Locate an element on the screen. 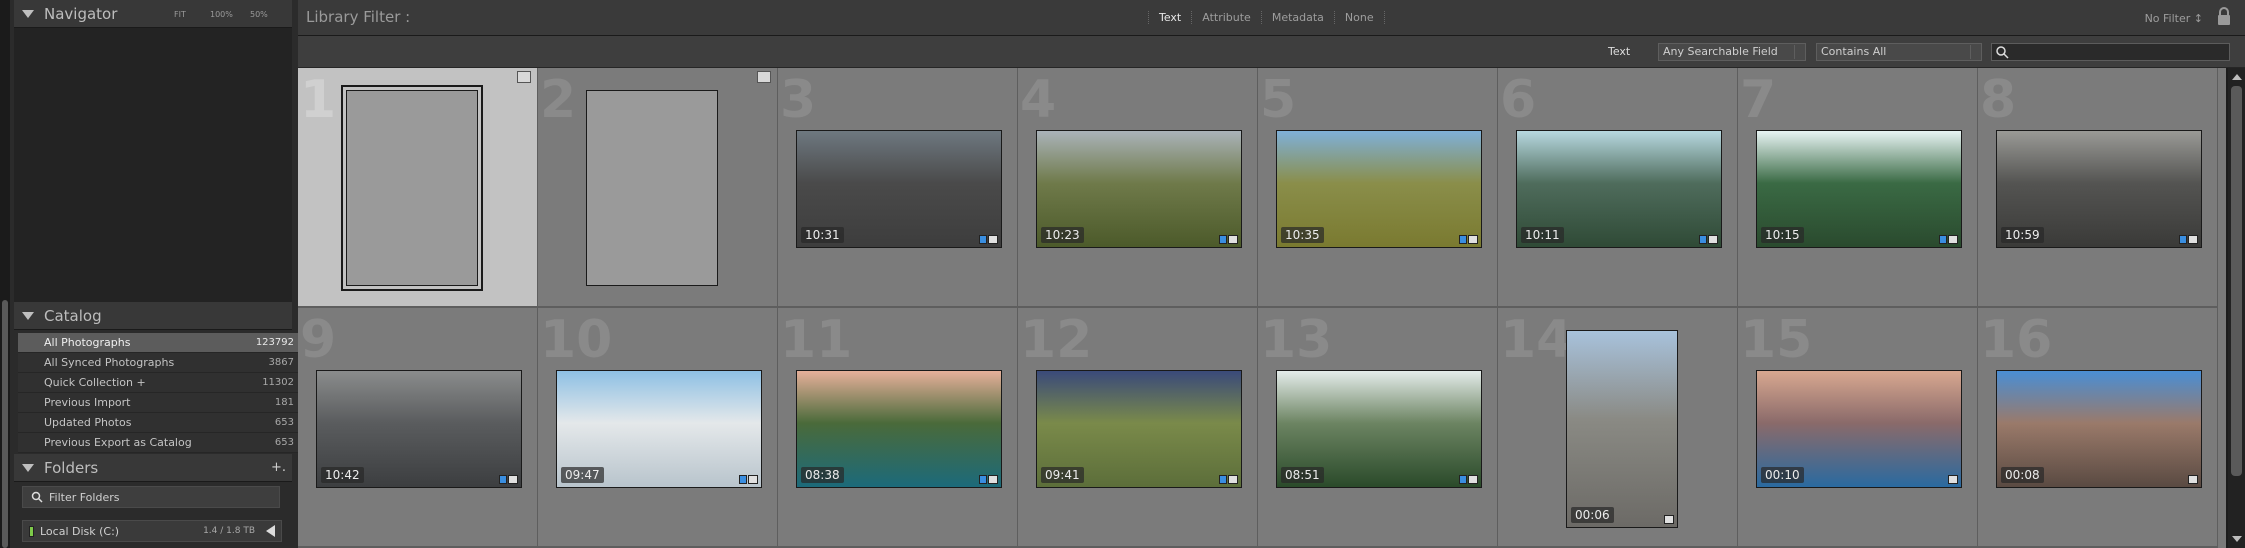 This screenshot has width=2245, height=548. grid-cell: 11 08:38 is located at coordinates (898, 428).